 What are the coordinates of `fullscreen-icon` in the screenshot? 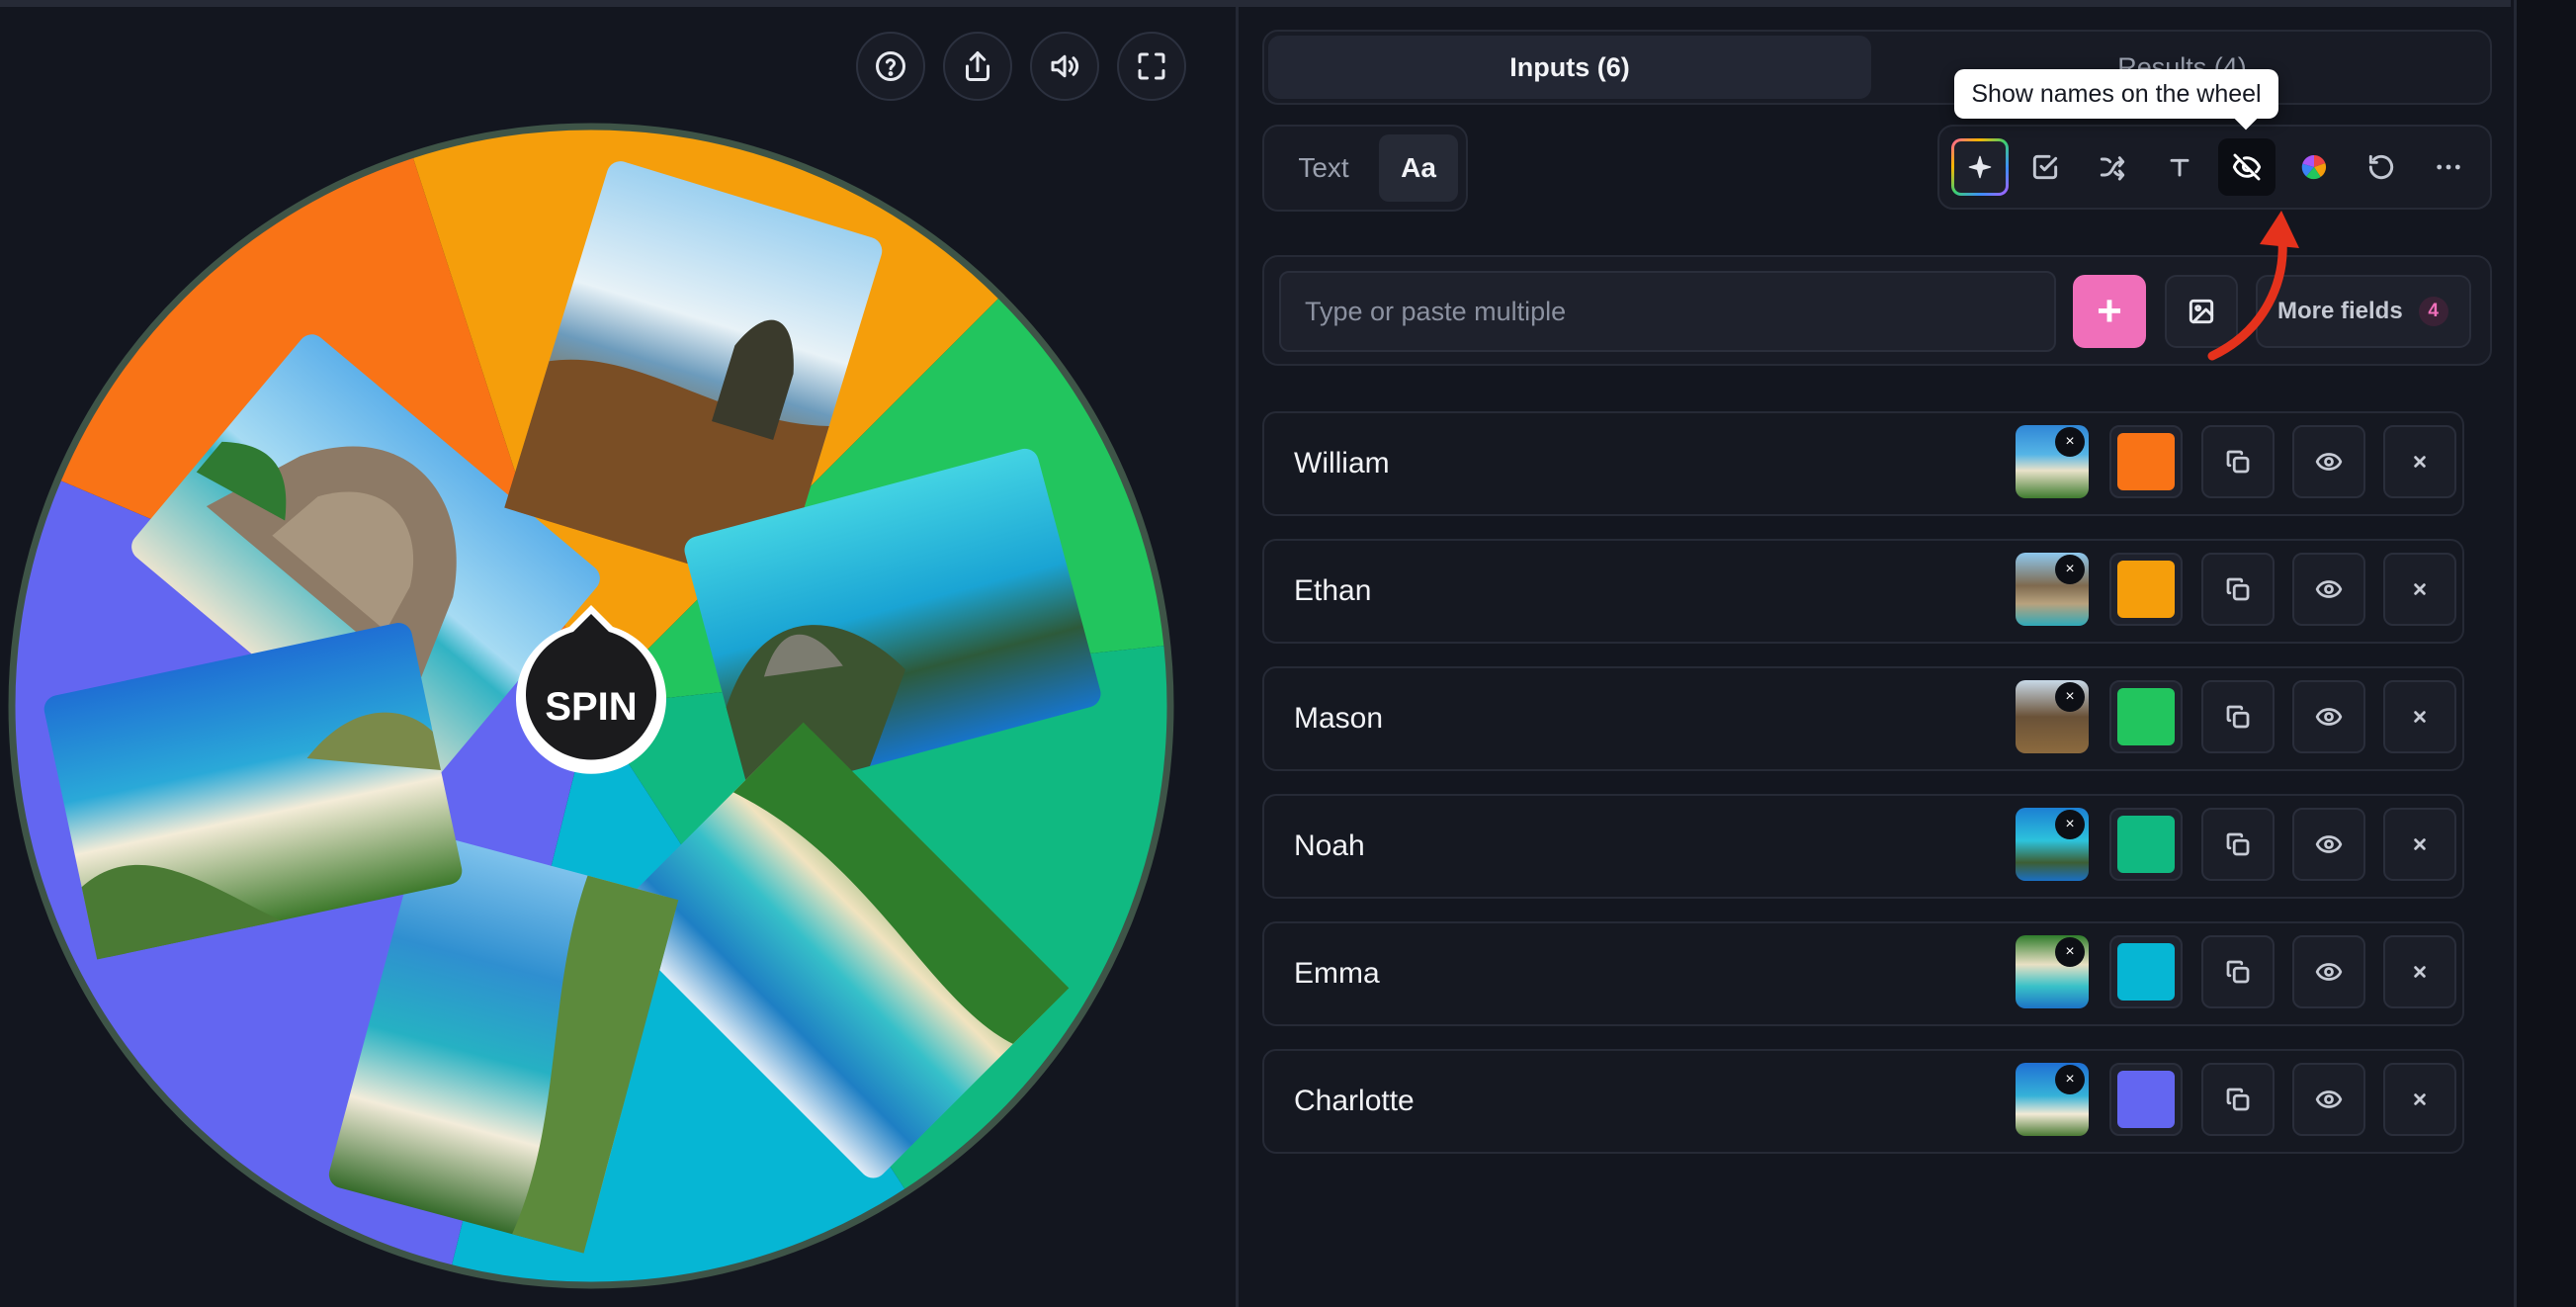 It's located at (1151, 66).